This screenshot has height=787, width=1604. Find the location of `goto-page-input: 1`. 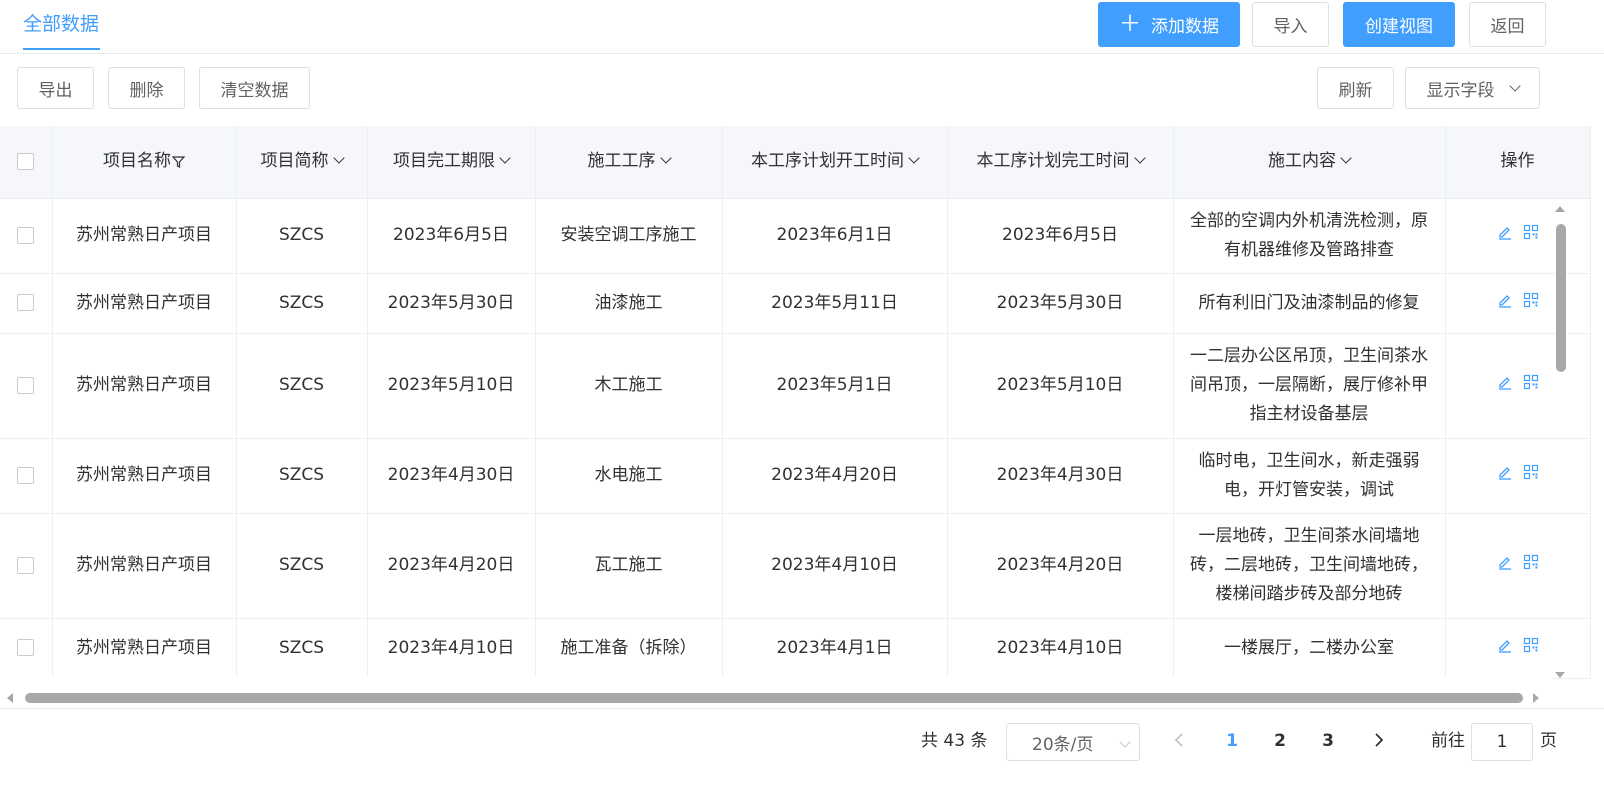

goto-page-input: 1 is located at coordinates (1502, 742).